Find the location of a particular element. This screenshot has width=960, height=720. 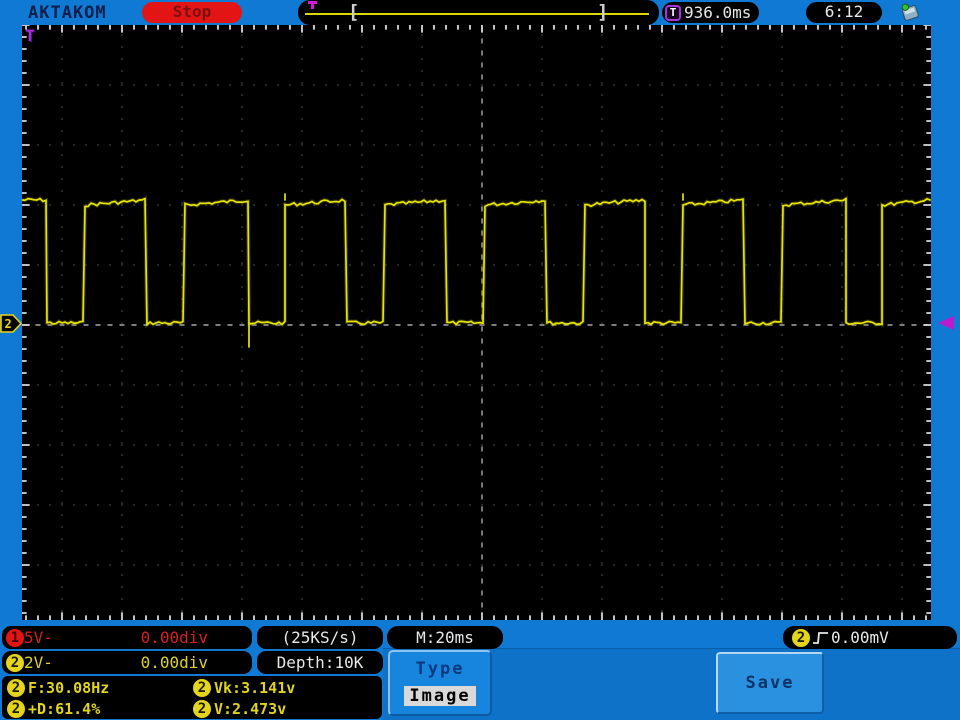

channel2-level-marker: 2 is located at coordinates (11, 323).